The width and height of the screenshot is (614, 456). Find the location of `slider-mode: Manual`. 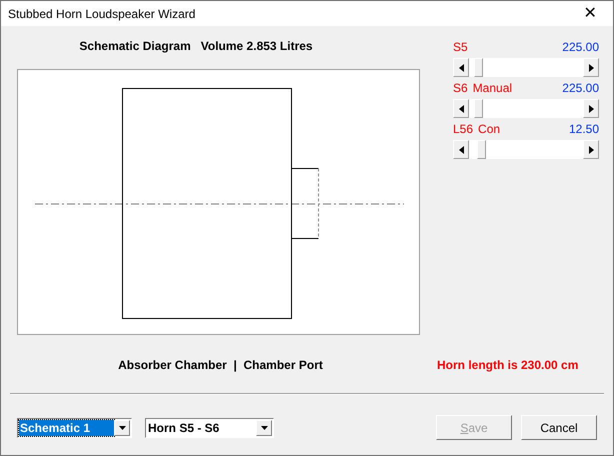

slider-mode: Manual is located at coordinates (492, 88).